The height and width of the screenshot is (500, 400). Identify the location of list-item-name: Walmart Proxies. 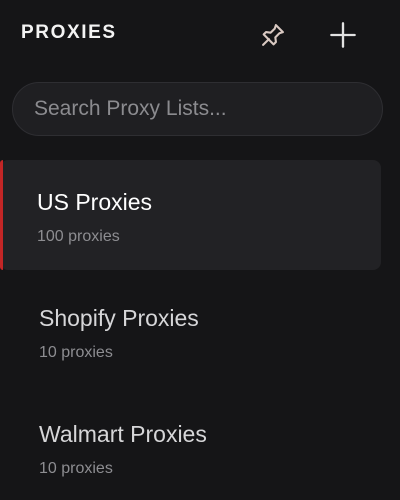
(123, 434).